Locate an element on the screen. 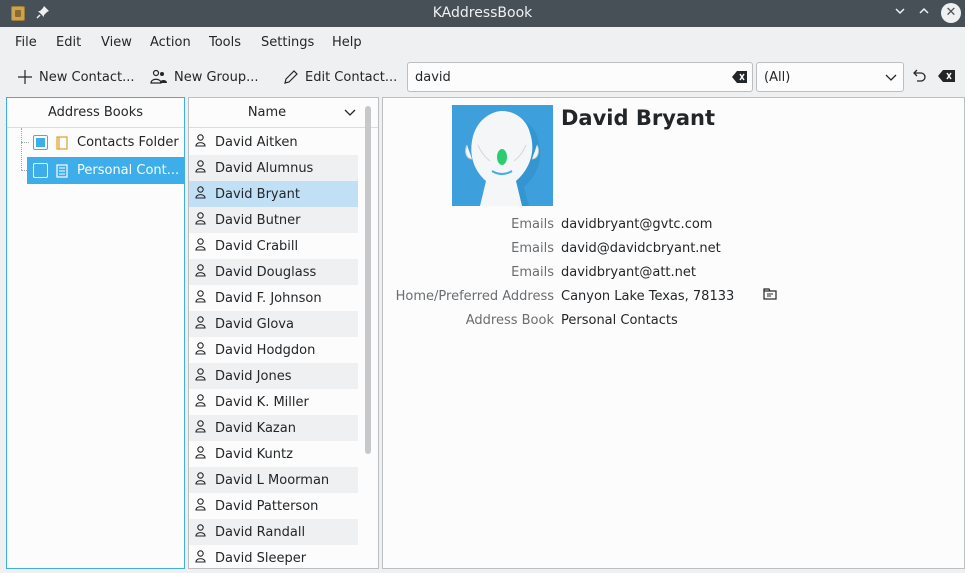 The width and height of the screenshot is (965, 573). contact-list-item-name: David L Moorman is located at coordinates (272, 480).